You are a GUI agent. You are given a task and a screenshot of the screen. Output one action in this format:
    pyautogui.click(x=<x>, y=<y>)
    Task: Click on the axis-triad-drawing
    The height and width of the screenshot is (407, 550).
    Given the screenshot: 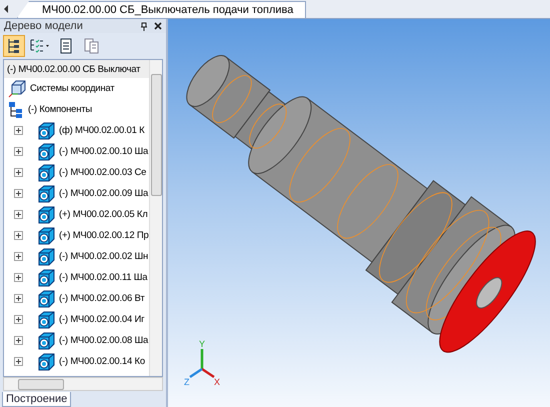 What is the action you would take?
    pyautogui.click(x=202, y=363)
    